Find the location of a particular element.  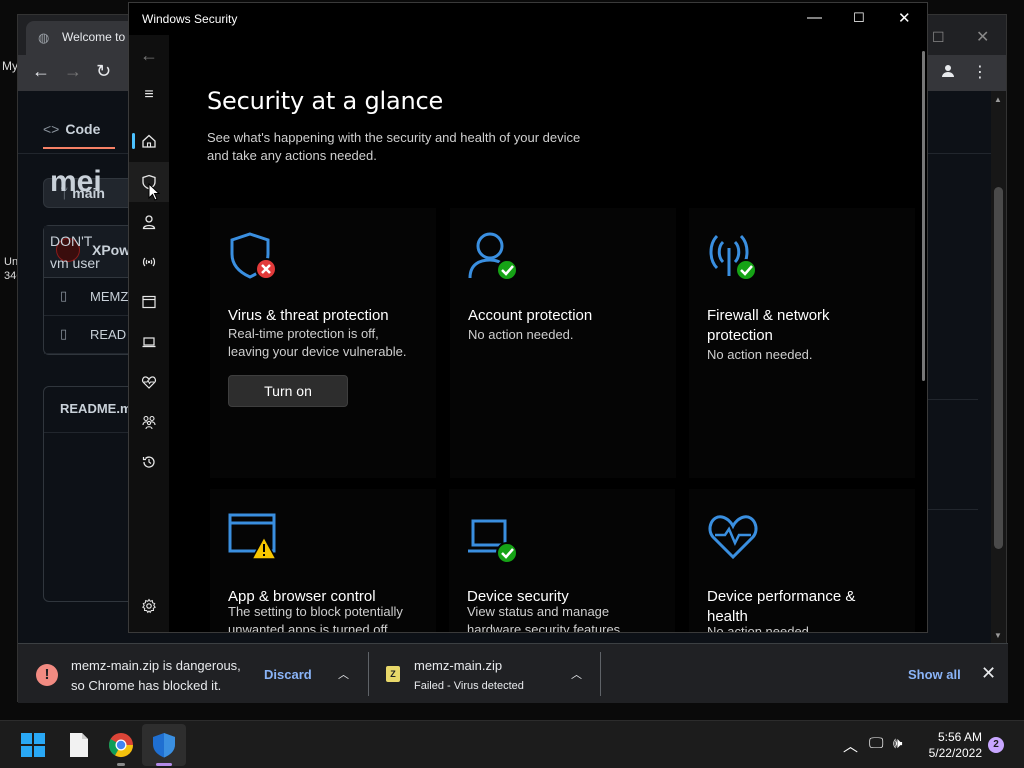

file-explorer-icon is located at coordinates (78, 745).